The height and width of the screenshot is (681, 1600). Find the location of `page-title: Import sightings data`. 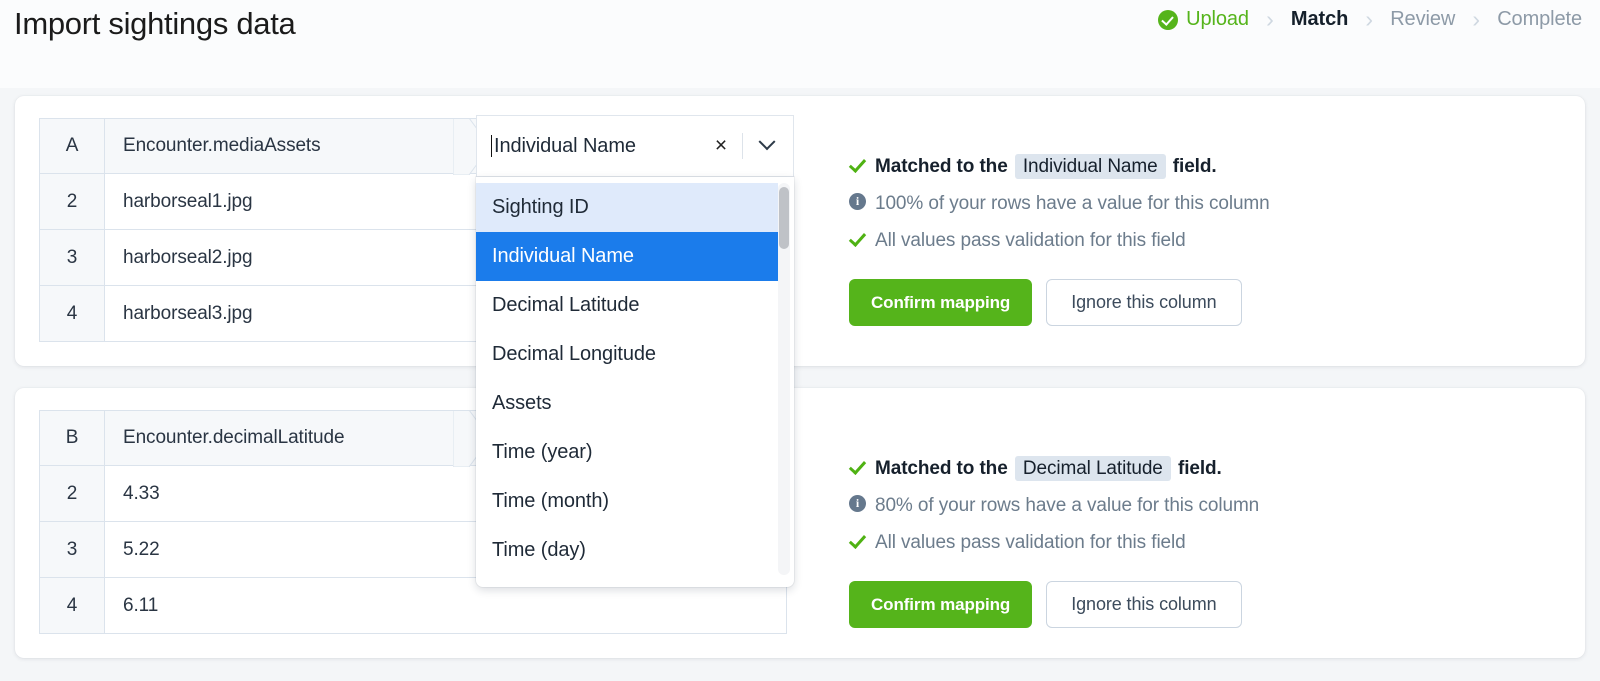

page-title: Import sightings data is located at coordinates (155, 23).